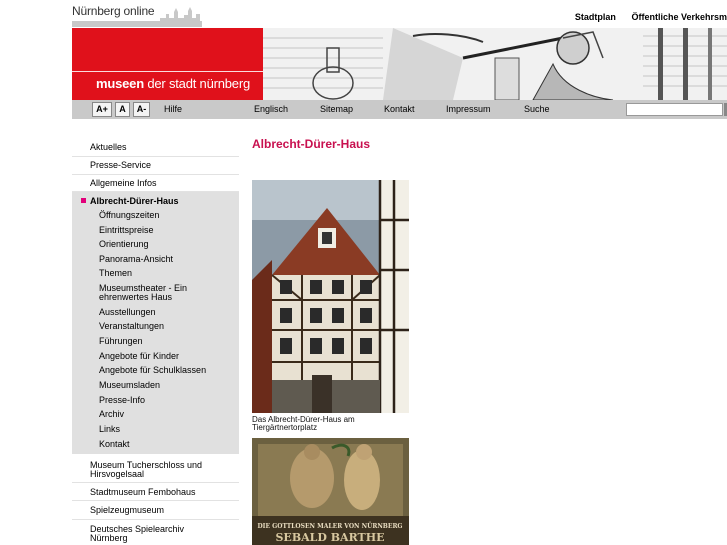 The image size is (727, 545). Describe the element at coordinates (102, 109) in the screenshot. I see `font-larger-button: A+` at that location.